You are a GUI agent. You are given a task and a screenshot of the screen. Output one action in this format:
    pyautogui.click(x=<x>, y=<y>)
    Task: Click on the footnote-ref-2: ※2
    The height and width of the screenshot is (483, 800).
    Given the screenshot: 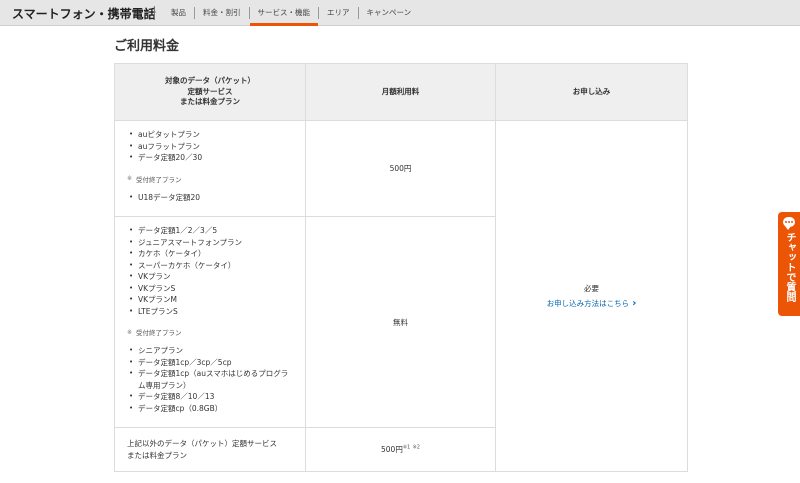 What is the action you would take?
    pyautogui.click(x=416, y=448)
    